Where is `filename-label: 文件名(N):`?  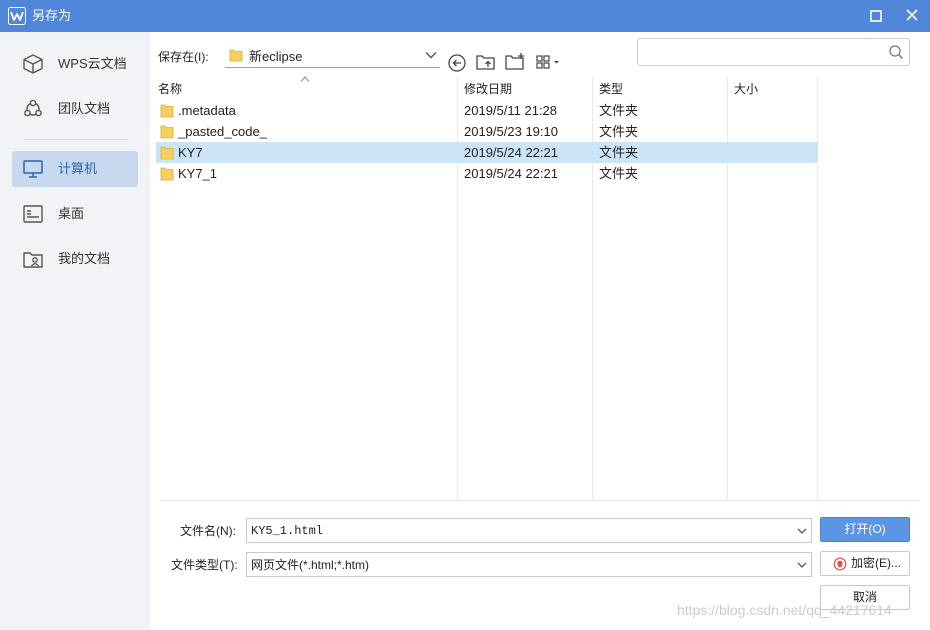
filename-label: 文件名(N): is located at coordinates (208, 531).